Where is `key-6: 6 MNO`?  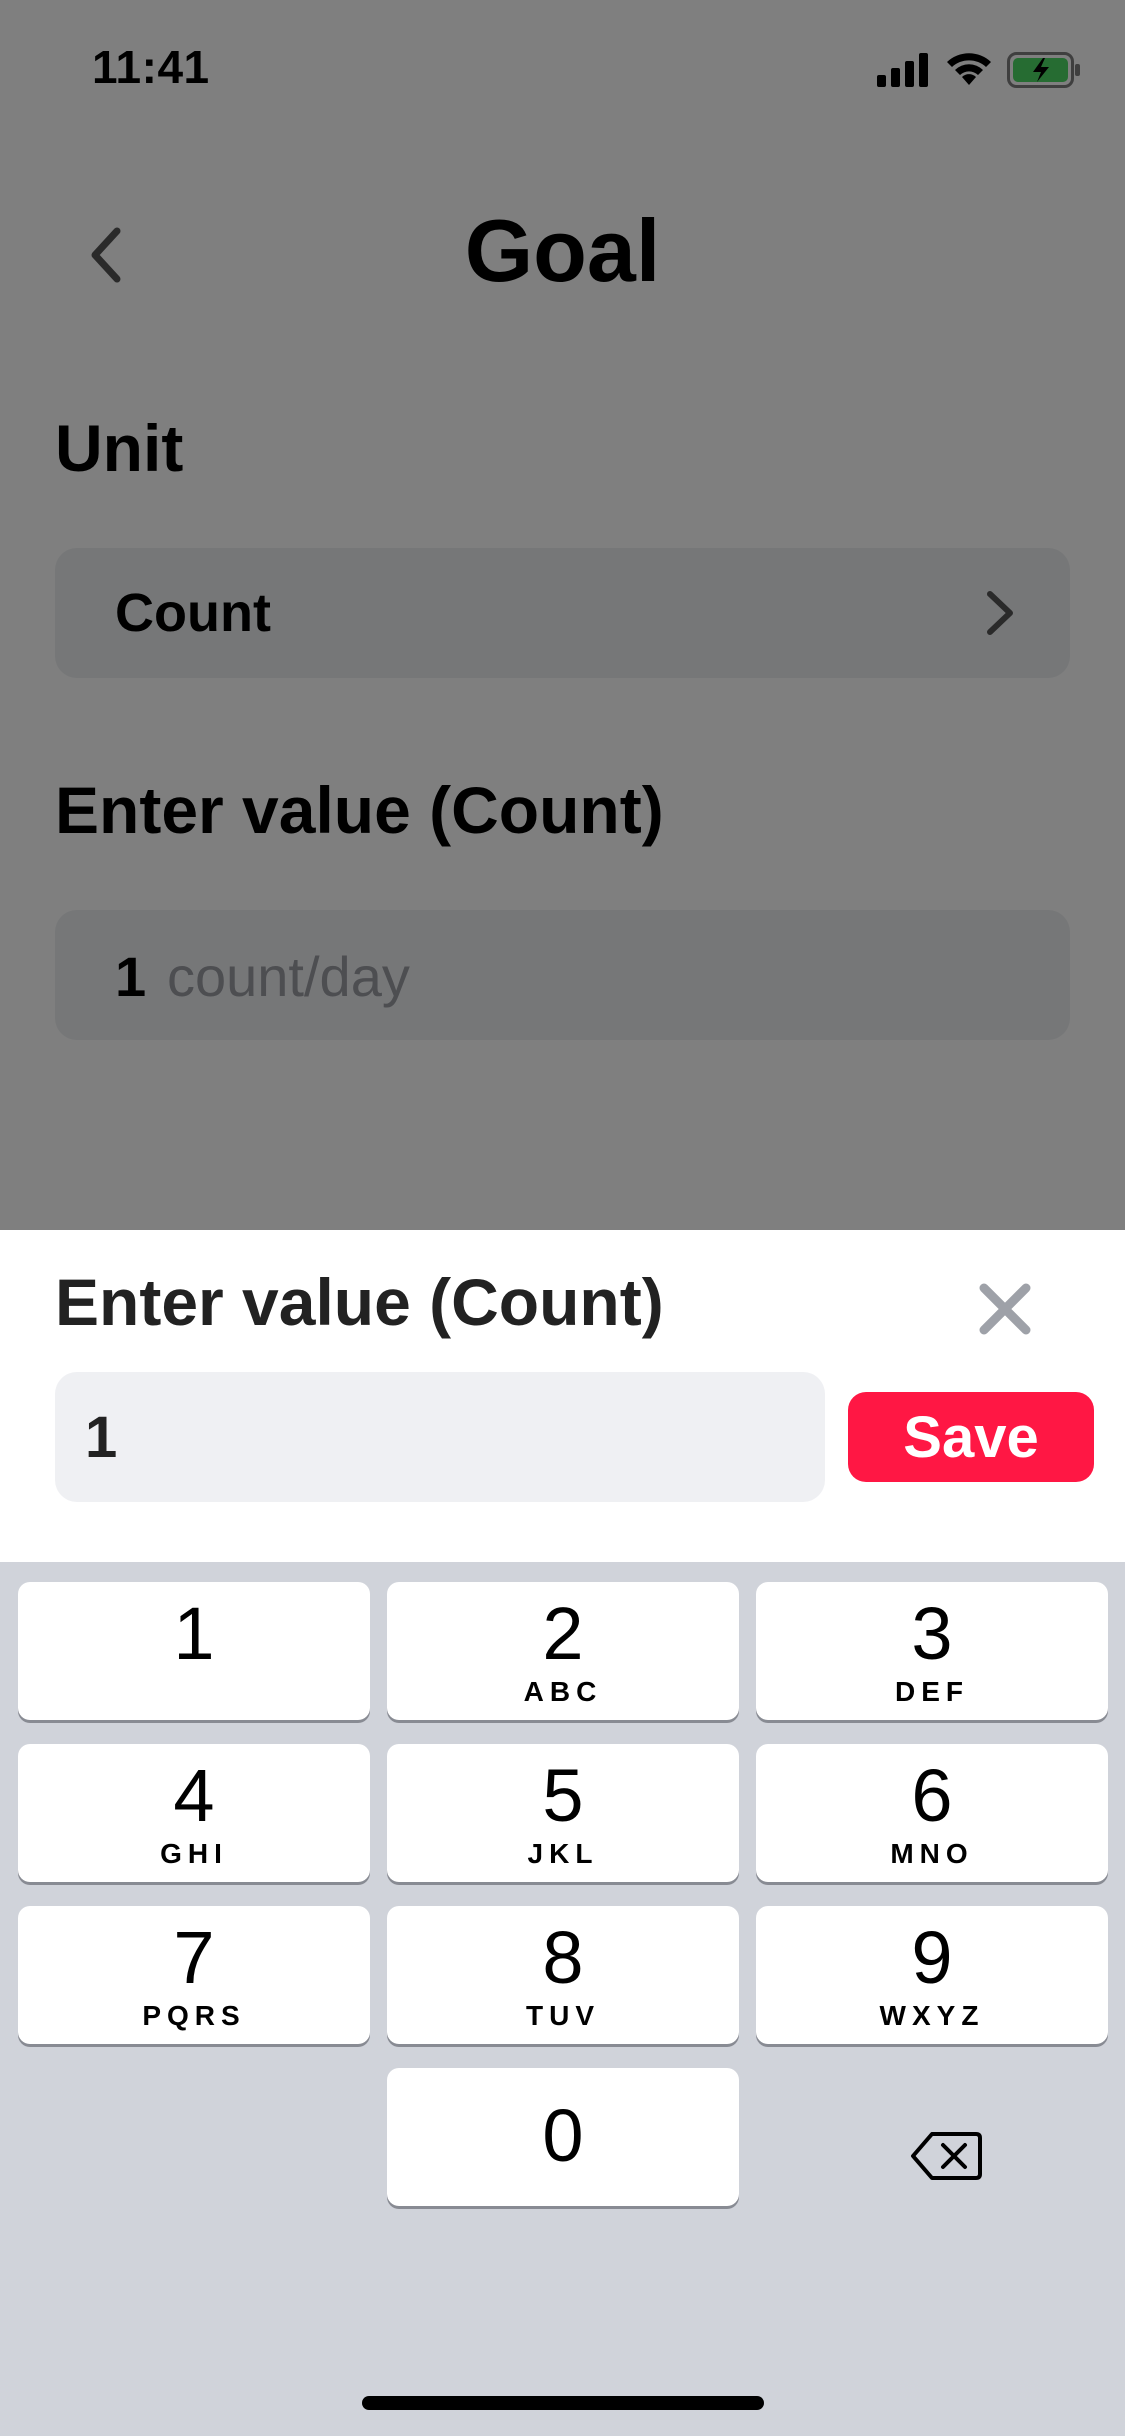
key-6: 6 MNO is located at coordinates (932, 1813).